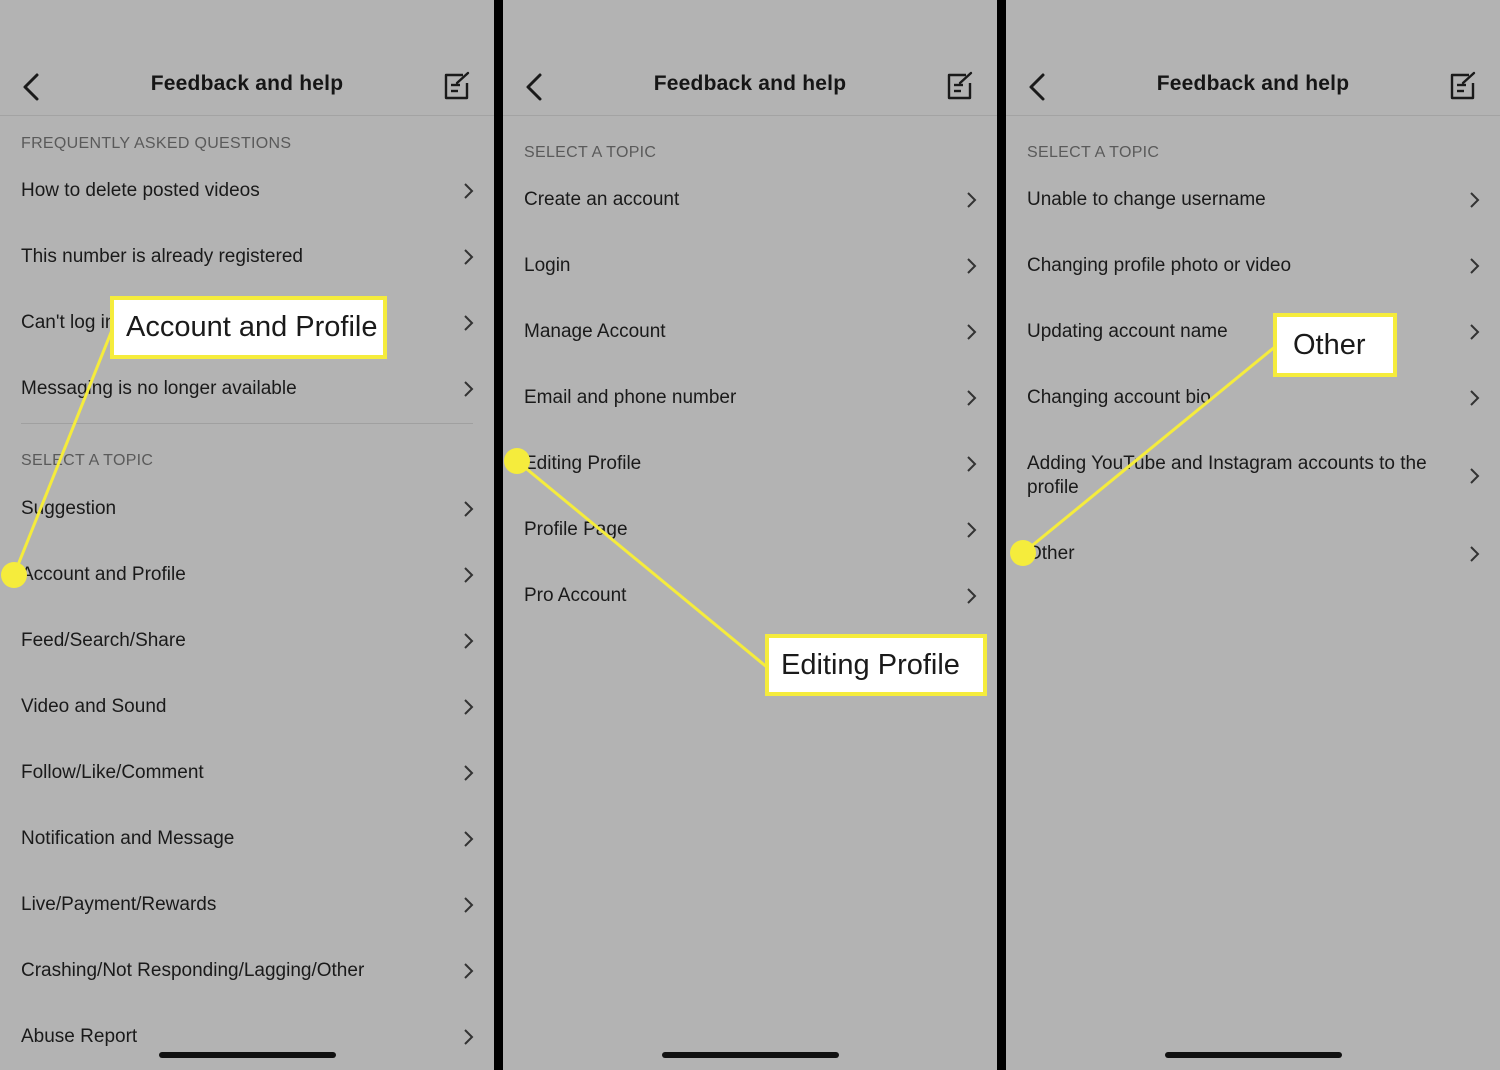 This screenshot has height=1070, width=1500. What do you see at coordinates (119, 904) in the screenshot?
I see `topic-item-label: Live/Payment/Rewards` at bounding box center [119, 904].